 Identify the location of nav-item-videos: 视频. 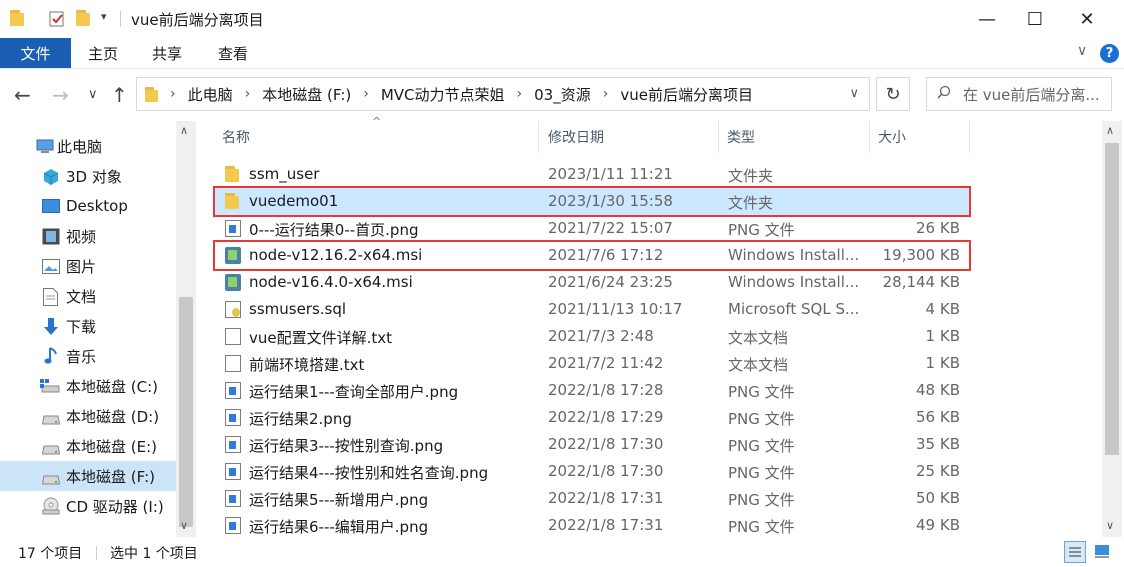
(88, 236).